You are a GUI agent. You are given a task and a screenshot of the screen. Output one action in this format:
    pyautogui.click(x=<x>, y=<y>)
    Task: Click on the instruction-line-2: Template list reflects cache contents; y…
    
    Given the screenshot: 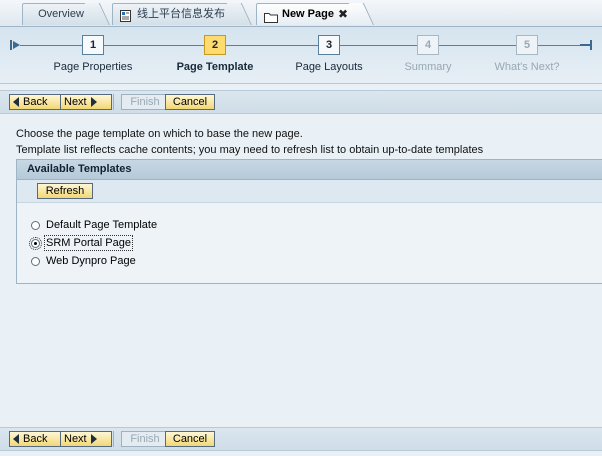 What is the action you would take?
    pyautogui.click(x=250, y=150)
    